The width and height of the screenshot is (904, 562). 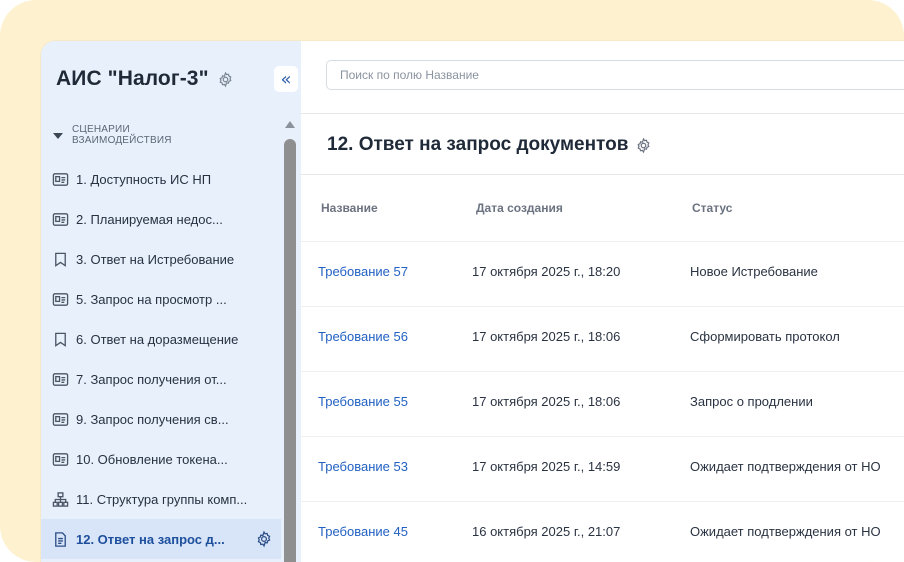 What do you see at coordinates (286, 79) in the screenshot?
I see `collapse-sidebar-button: «` at bounding box center [286, 79].